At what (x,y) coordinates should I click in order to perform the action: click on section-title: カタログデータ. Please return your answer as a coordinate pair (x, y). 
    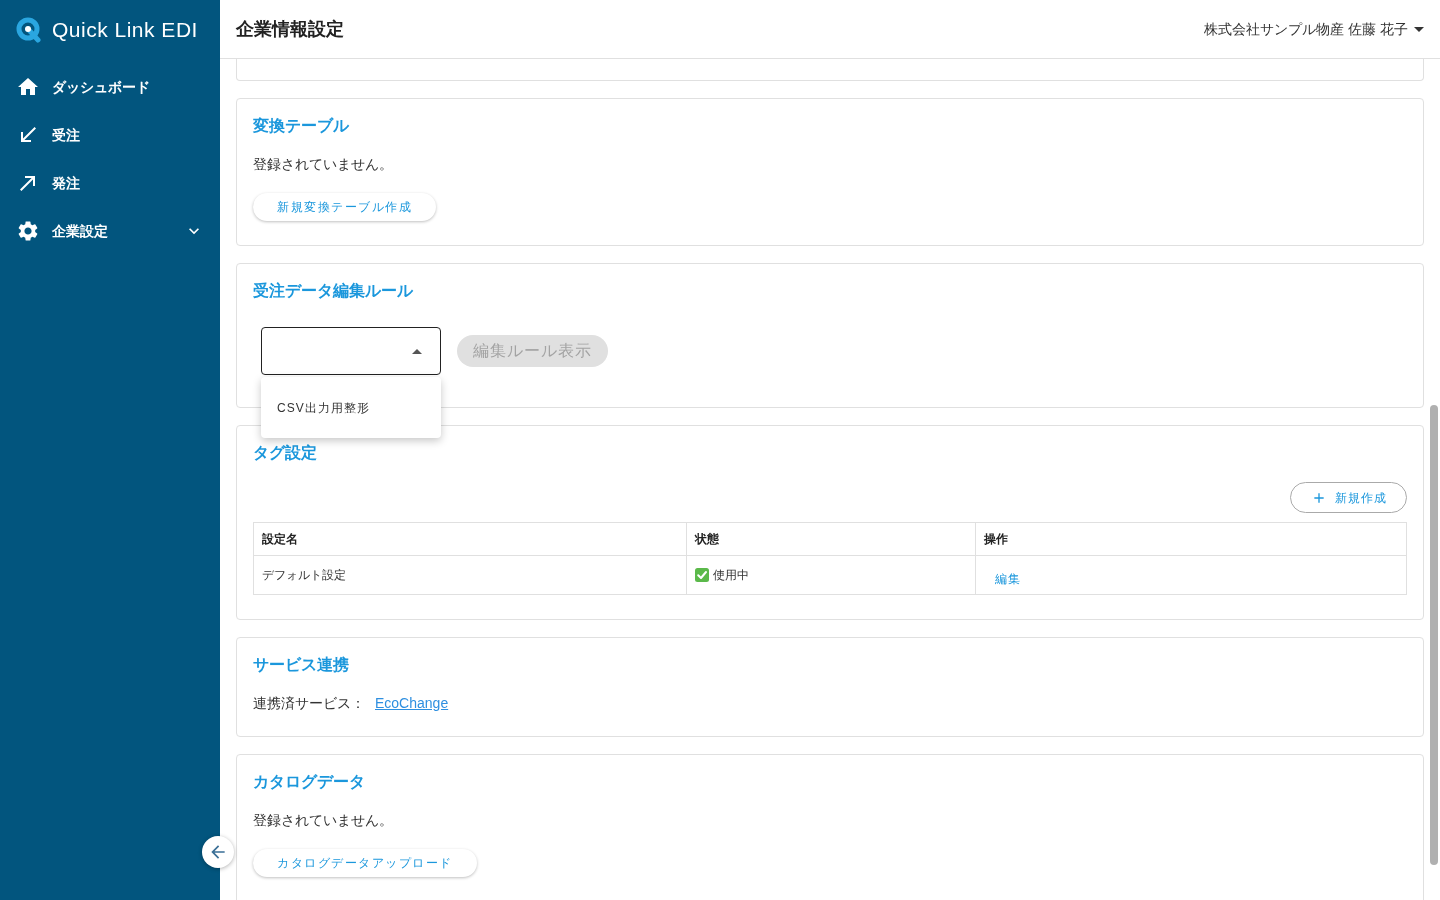
    Looking at the image, I should click on (309, 782).